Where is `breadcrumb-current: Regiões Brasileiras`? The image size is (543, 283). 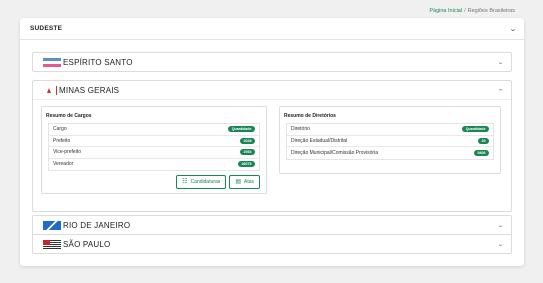
breadcrumb-current: Regiões Brasileiras is located at coordinates (491, 11).